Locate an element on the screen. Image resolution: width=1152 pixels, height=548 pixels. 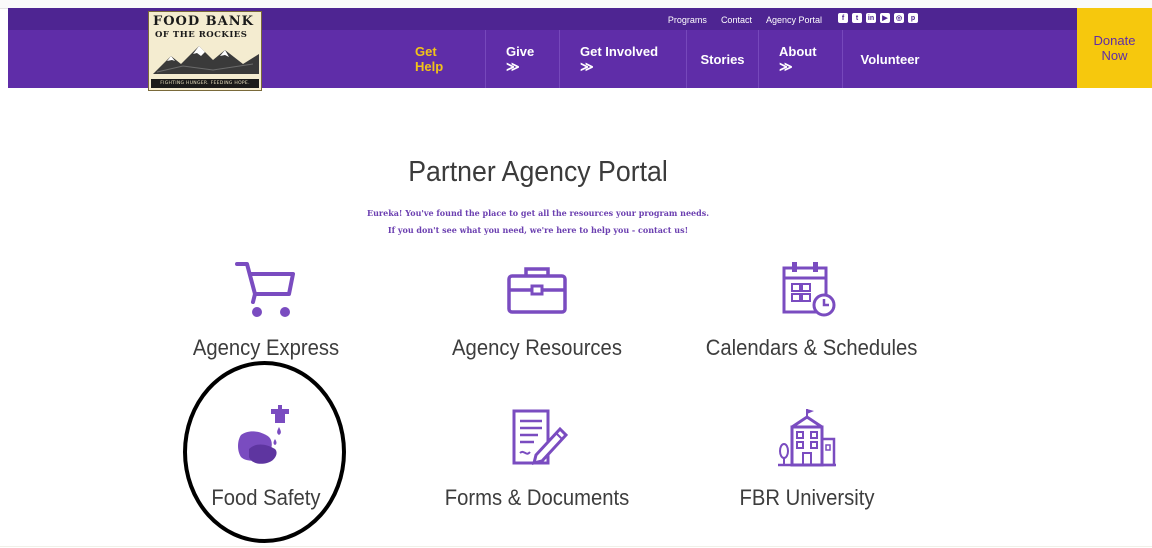
donate-now-button: Donate Now is located at coordinates (1114, 48).